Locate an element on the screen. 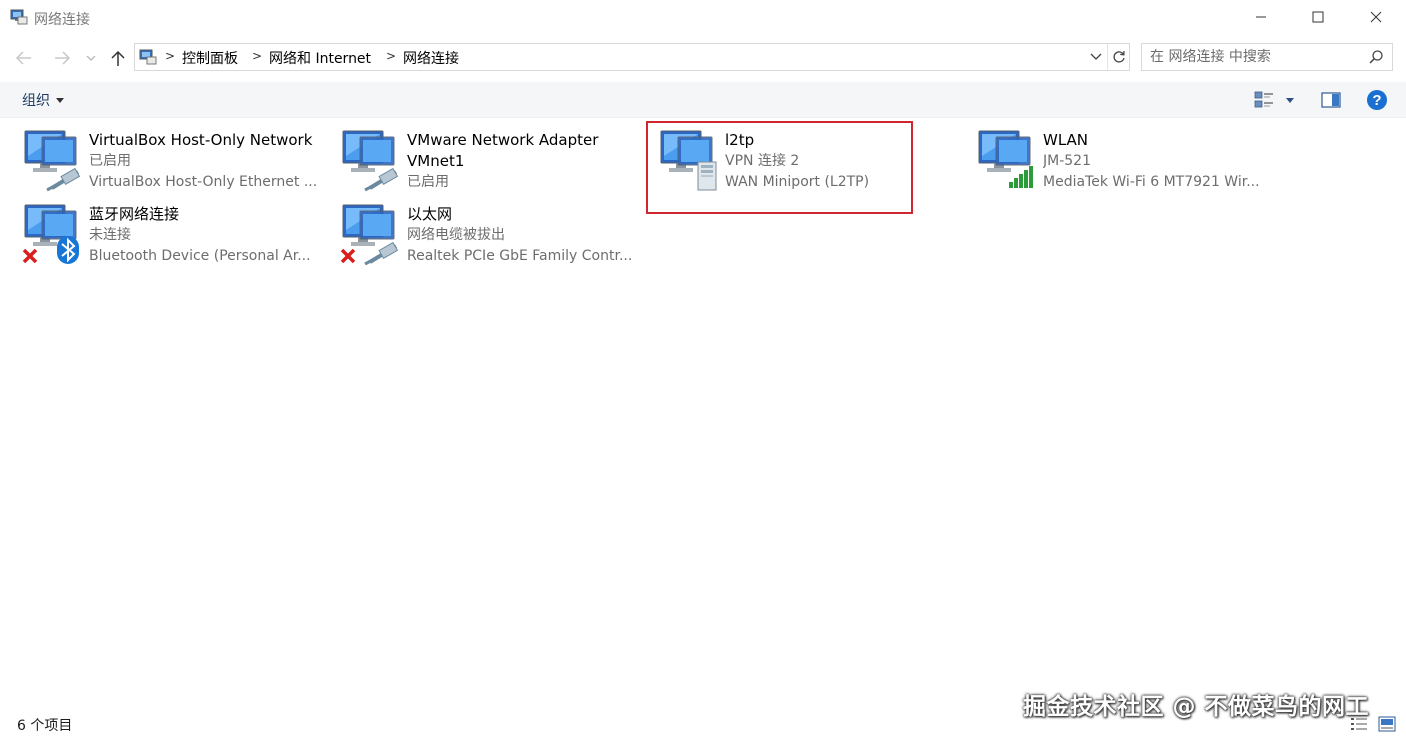 The height and width of the screenshot is (737, 1406). connection-name: WLAN is located at coordinates (1066, 140).